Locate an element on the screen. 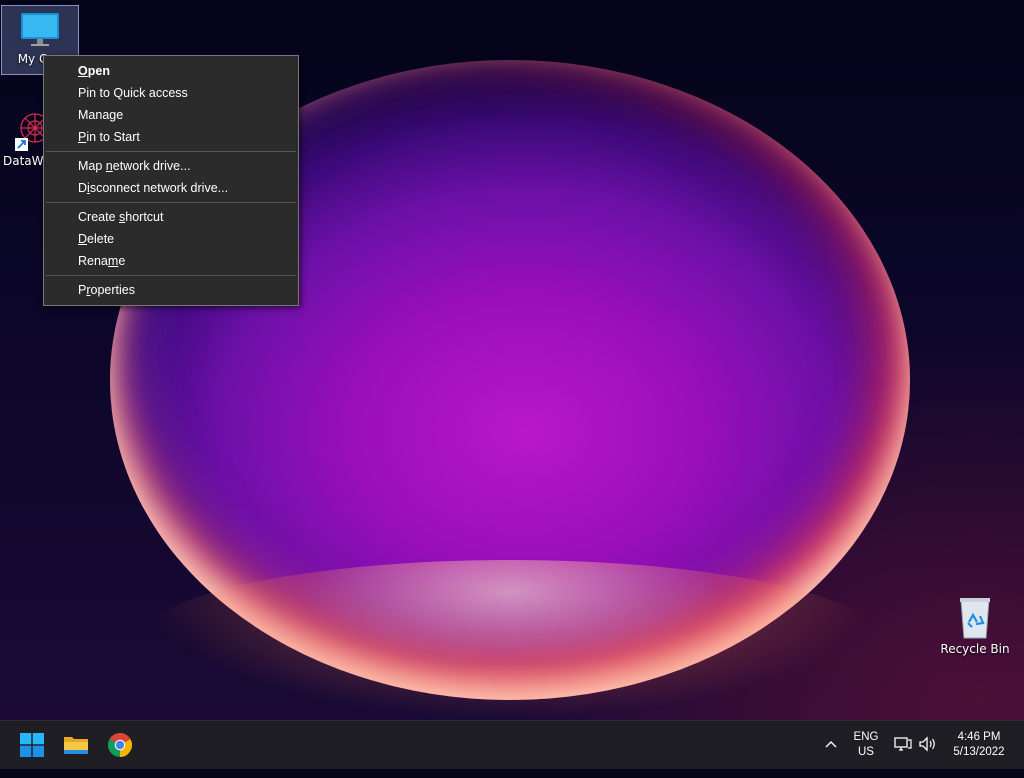 The width and height of the screenshot is (1024, 778). menu-accel: r is located at coordinates (88, 290).